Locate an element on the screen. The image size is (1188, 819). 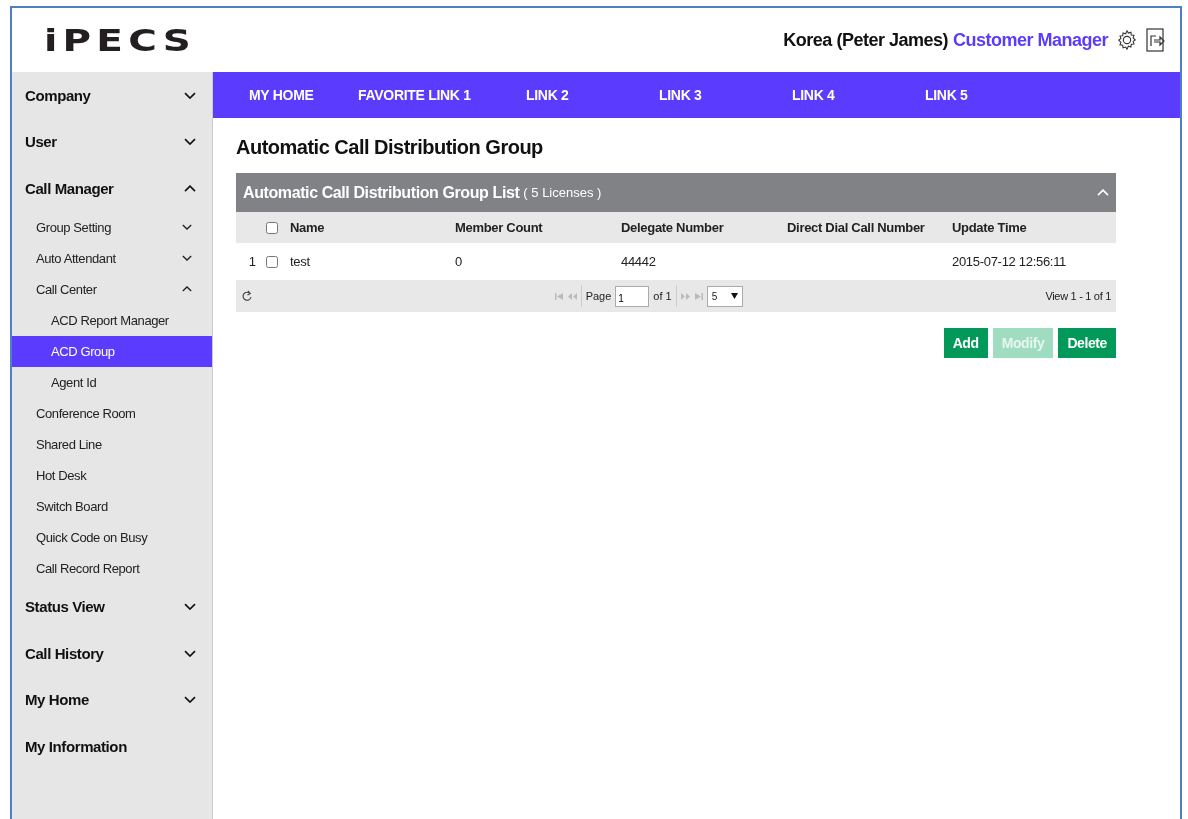
nav-link: LINK 4 is located at coordinates (813, 95).